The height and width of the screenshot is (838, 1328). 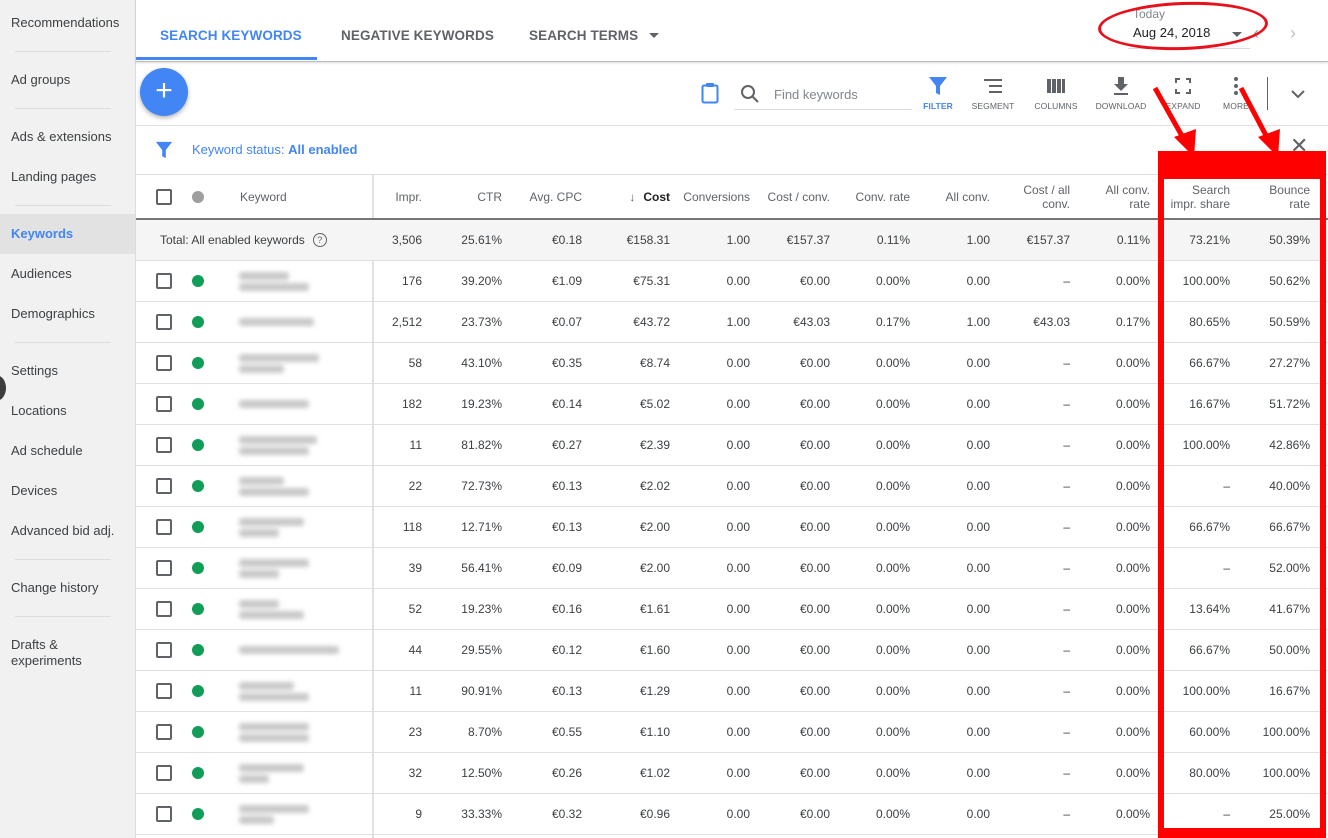 What do you see at coordinates (1183, 93) in the screenshot?
I see `expand-button: EXPAND` at bounding box center [1183, 93].